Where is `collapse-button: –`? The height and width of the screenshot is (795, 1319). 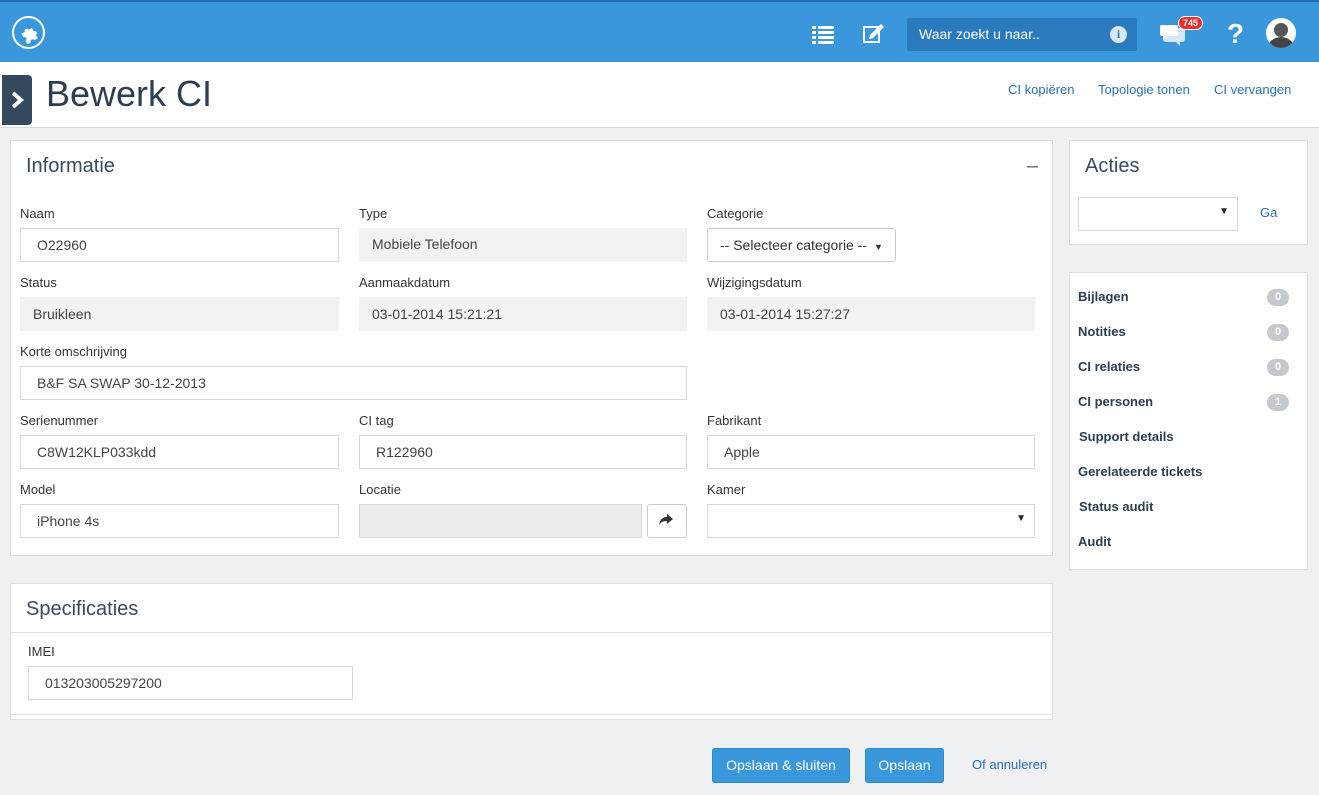 collapse-button: – is located at coordinates (1032, 166).